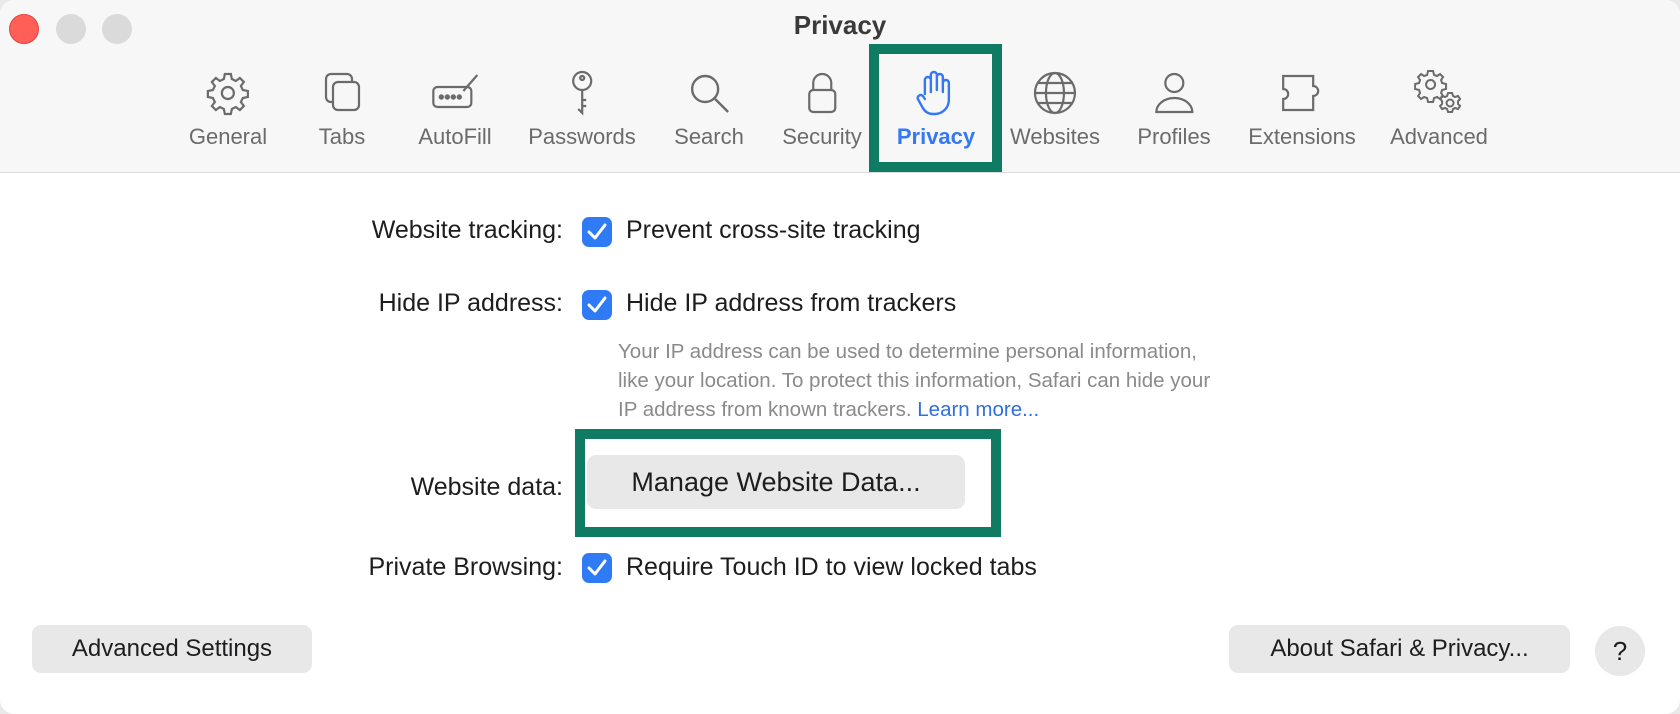 This screenshot has height=714, width=1680. I want to click on lock-icon, so click(822, 93).